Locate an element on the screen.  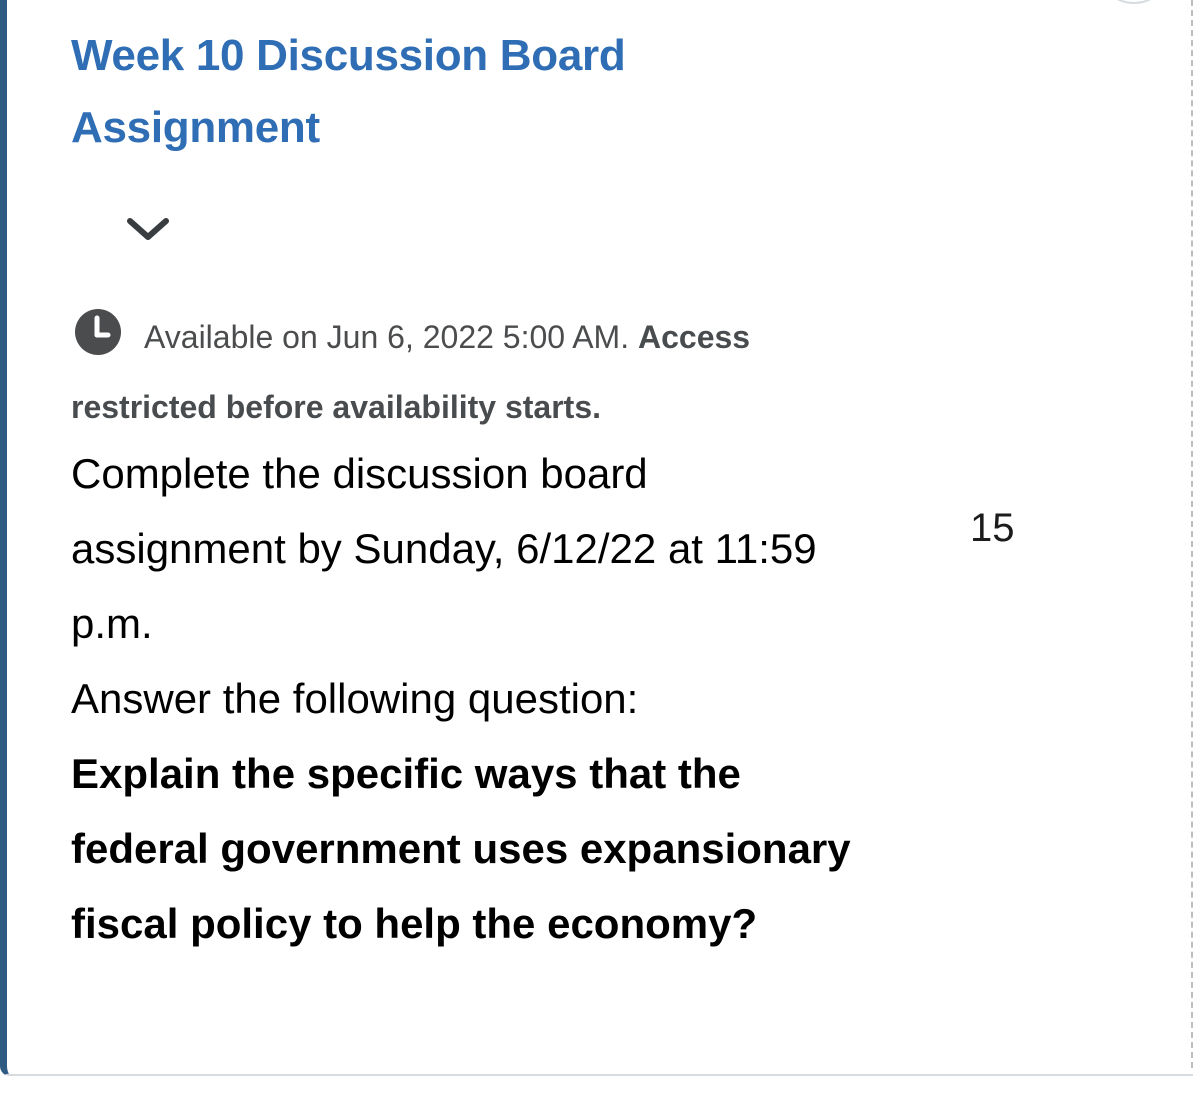
availability-date-text: Available on Jun 6, 2022 5:00 AM. is located at coordinates (387, 337).